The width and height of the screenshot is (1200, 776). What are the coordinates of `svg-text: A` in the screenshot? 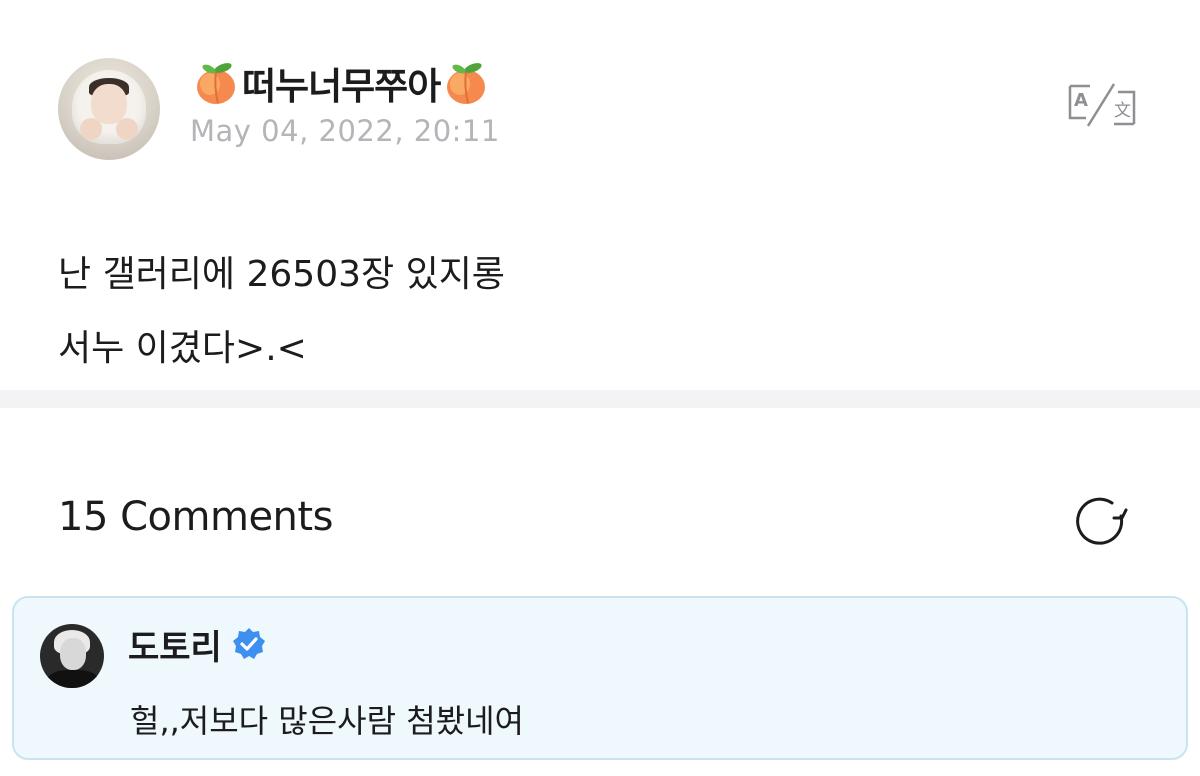 It's located at (1081, 100).